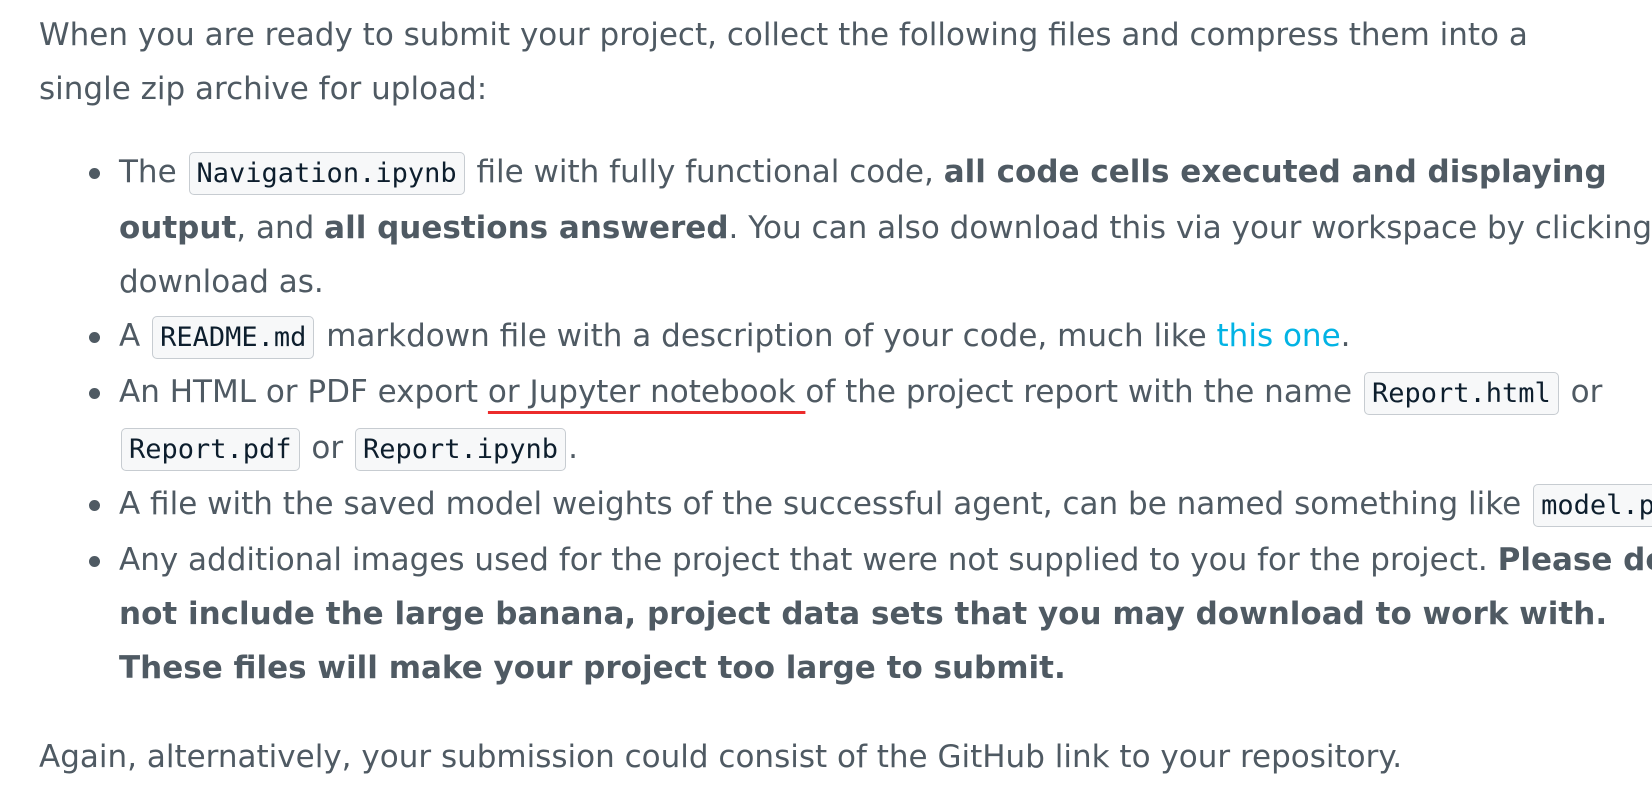 The height and width of the screenshot is (794, 1652). Describe the element at coordinates (1461, 393) in the screenshot. I see `code-report-html: Report.html` at that location.